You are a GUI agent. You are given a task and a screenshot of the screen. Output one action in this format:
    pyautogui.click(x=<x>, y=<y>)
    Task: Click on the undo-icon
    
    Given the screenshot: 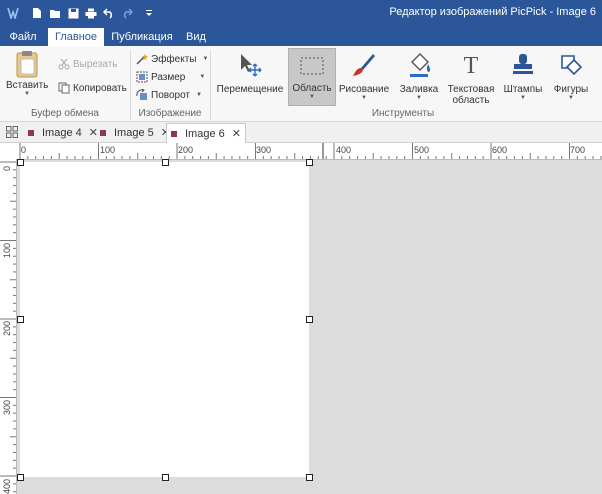 What is the action you would take?
    pyautogui.click(x=109, y=13)
    